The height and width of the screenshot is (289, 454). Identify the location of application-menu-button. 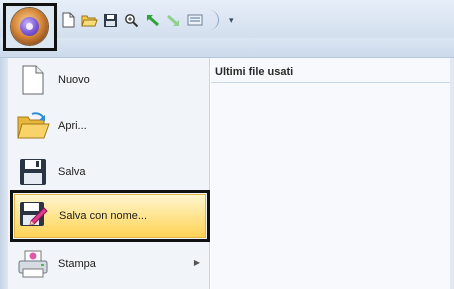
(29, 26).